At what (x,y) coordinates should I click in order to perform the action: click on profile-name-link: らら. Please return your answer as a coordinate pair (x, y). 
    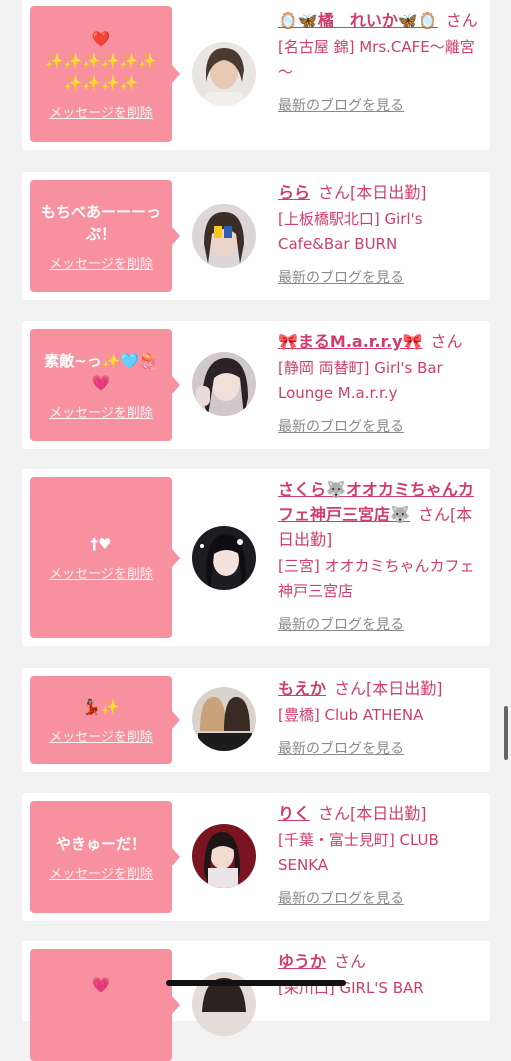
    Looking at the image, I should click on (294, 192).